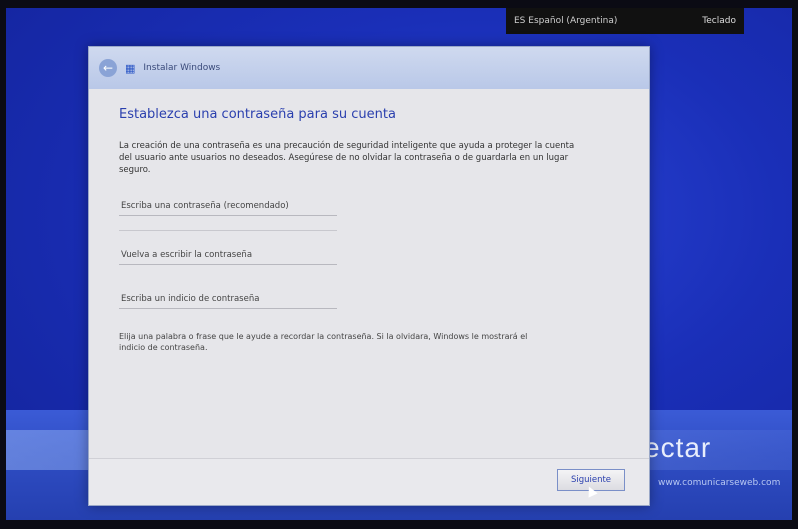 Image resolution: width=798 pixels, height=529 pixels. I want to click on password-field-group, so click(369, 213).